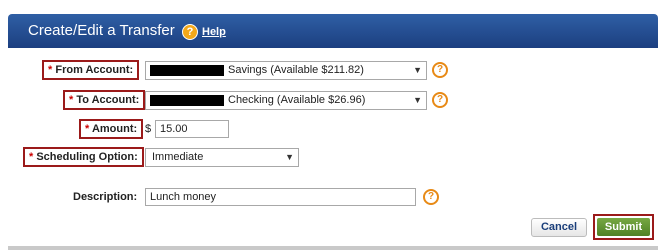 This screenshot has height=250, width=662. I want to click on description-input: Lunch money, so click(280, 197).